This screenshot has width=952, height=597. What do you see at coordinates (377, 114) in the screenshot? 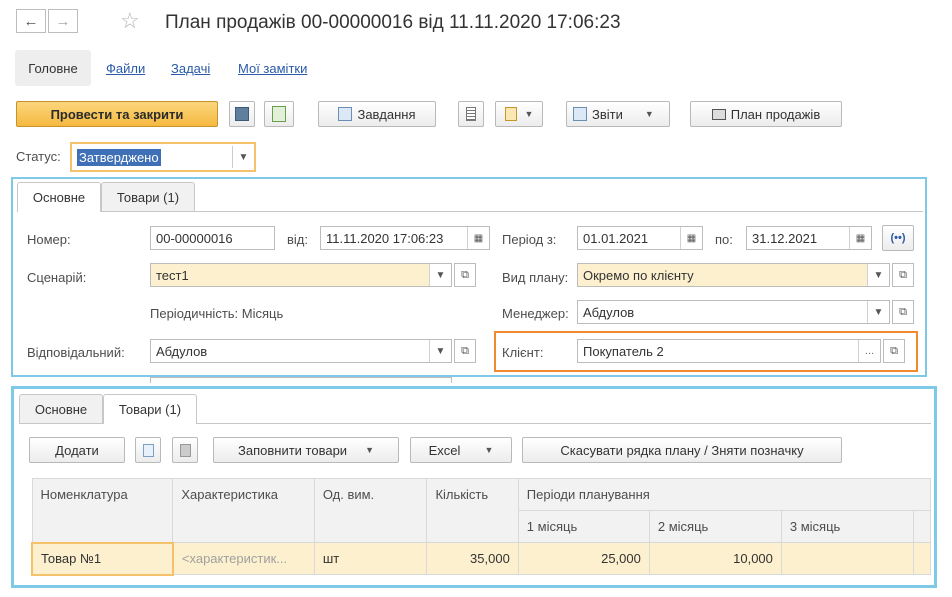
I see `task-button: Завдання` at bounding box center [377, 114].